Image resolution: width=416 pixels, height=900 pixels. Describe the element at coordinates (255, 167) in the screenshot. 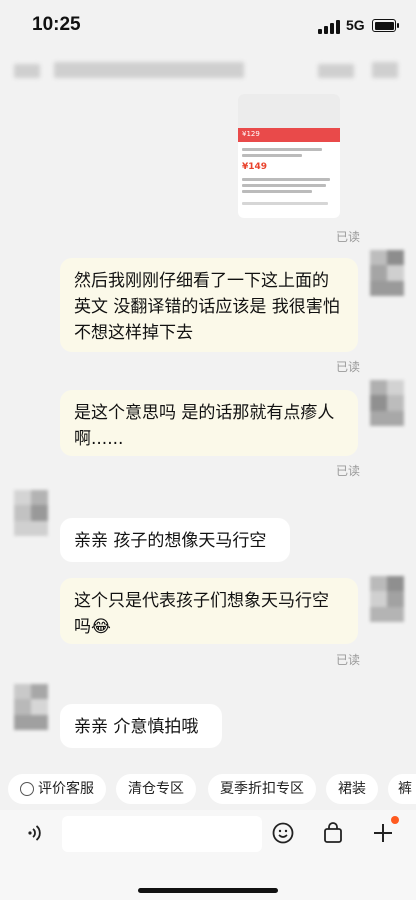

I see `price-main: ¥149` at that location.